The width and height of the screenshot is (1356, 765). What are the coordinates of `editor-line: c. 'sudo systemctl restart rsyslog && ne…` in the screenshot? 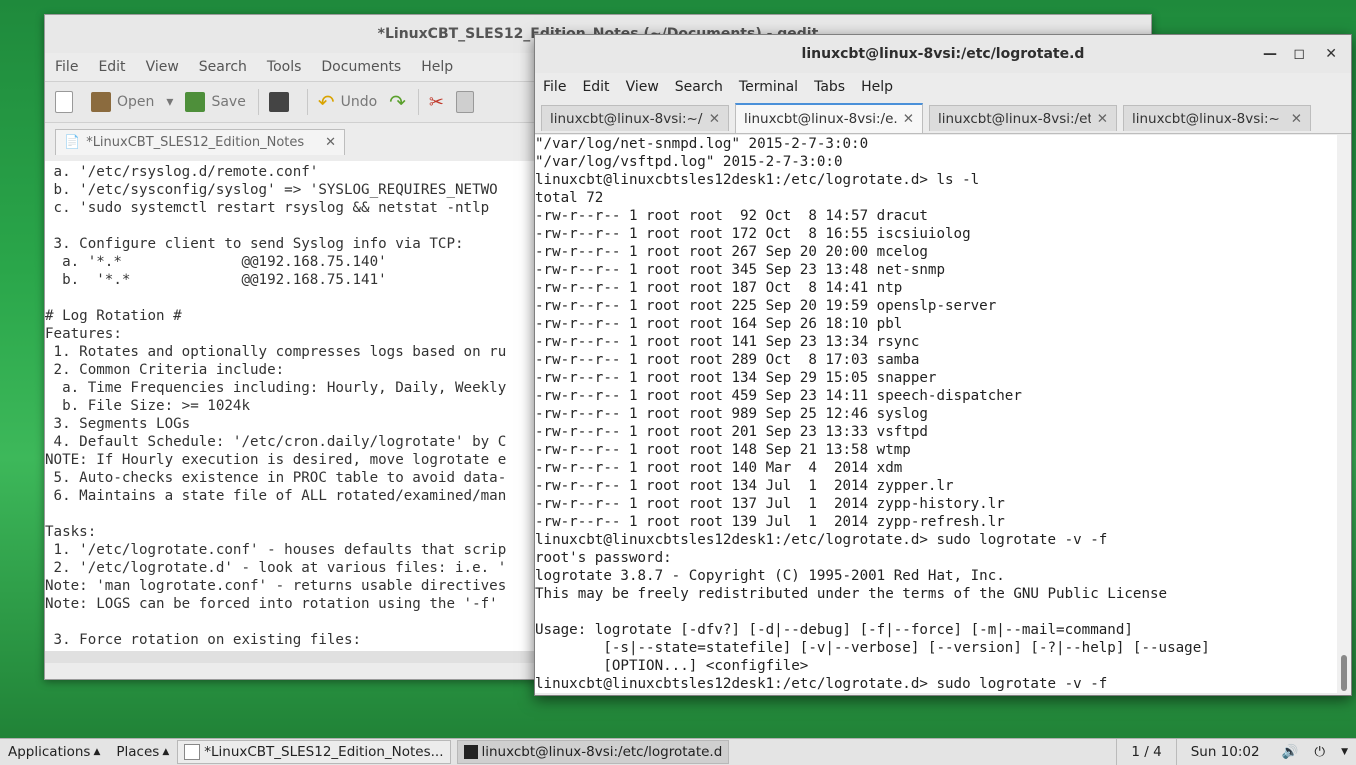 It's located at (267, 208).